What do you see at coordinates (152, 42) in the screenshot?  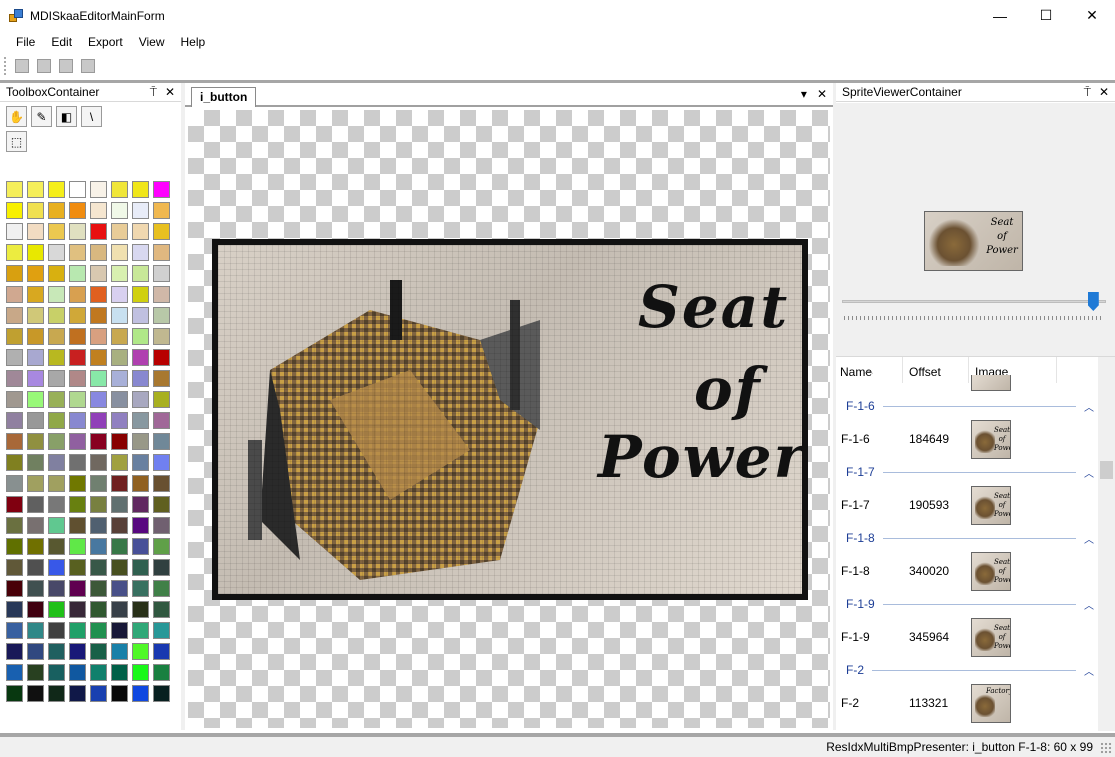 I see `menu-view: View` at bounding box center [152, 42].